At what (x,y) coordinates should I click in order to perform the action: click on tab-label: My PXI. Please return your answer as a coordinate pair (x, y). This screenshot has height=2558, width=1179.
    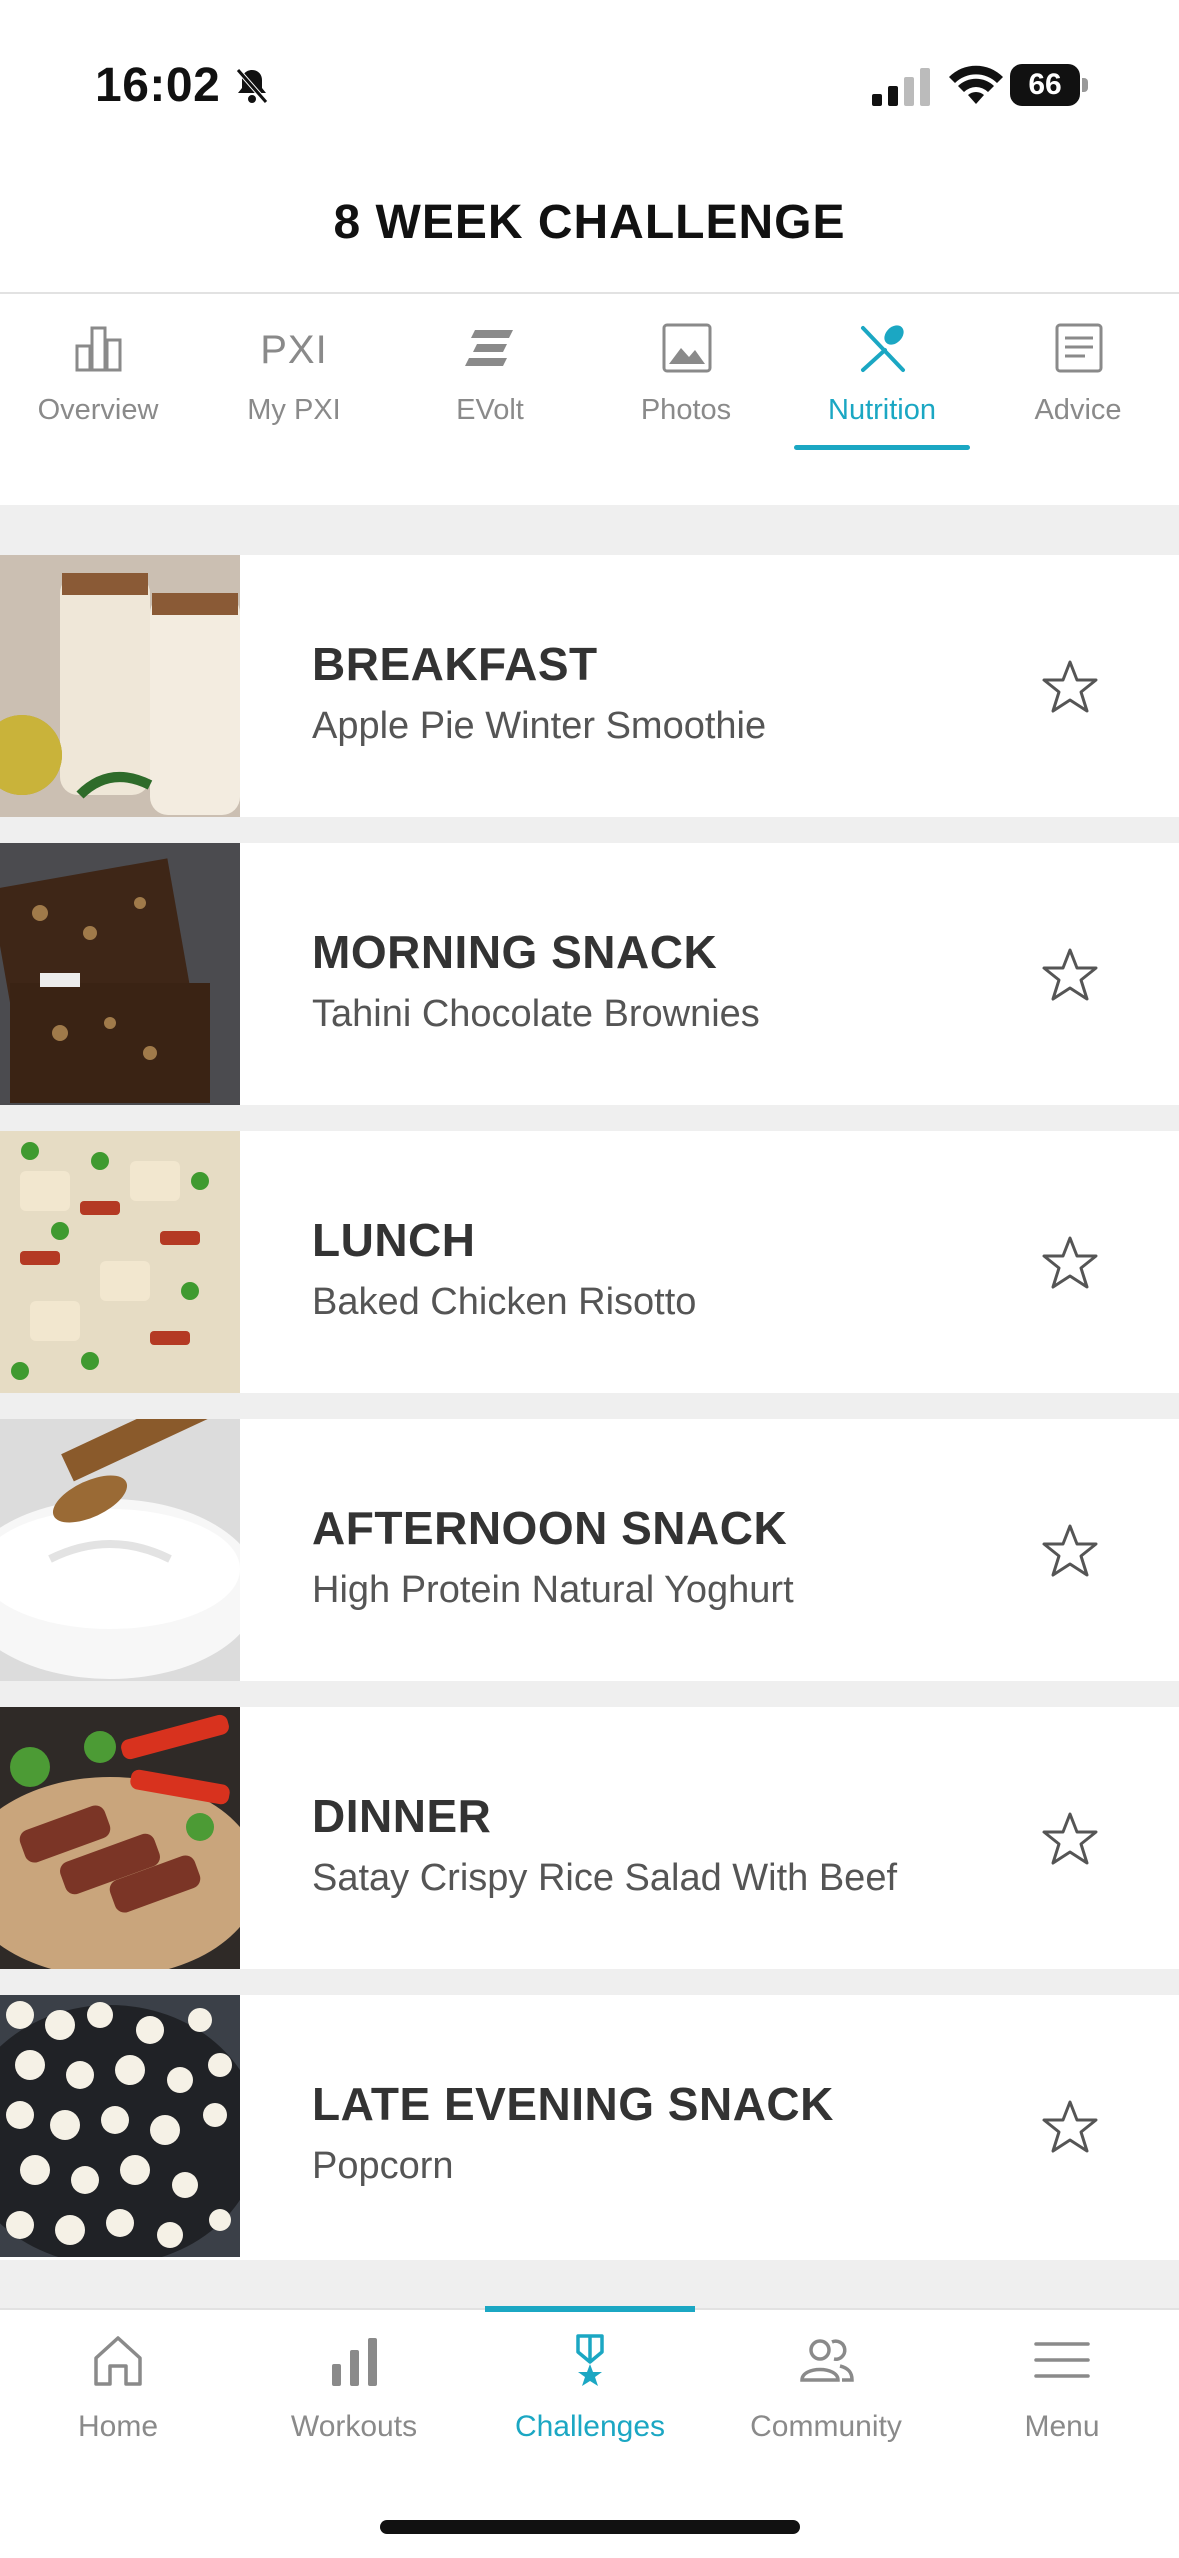
    Looking at the image, I should click on (294, 410).